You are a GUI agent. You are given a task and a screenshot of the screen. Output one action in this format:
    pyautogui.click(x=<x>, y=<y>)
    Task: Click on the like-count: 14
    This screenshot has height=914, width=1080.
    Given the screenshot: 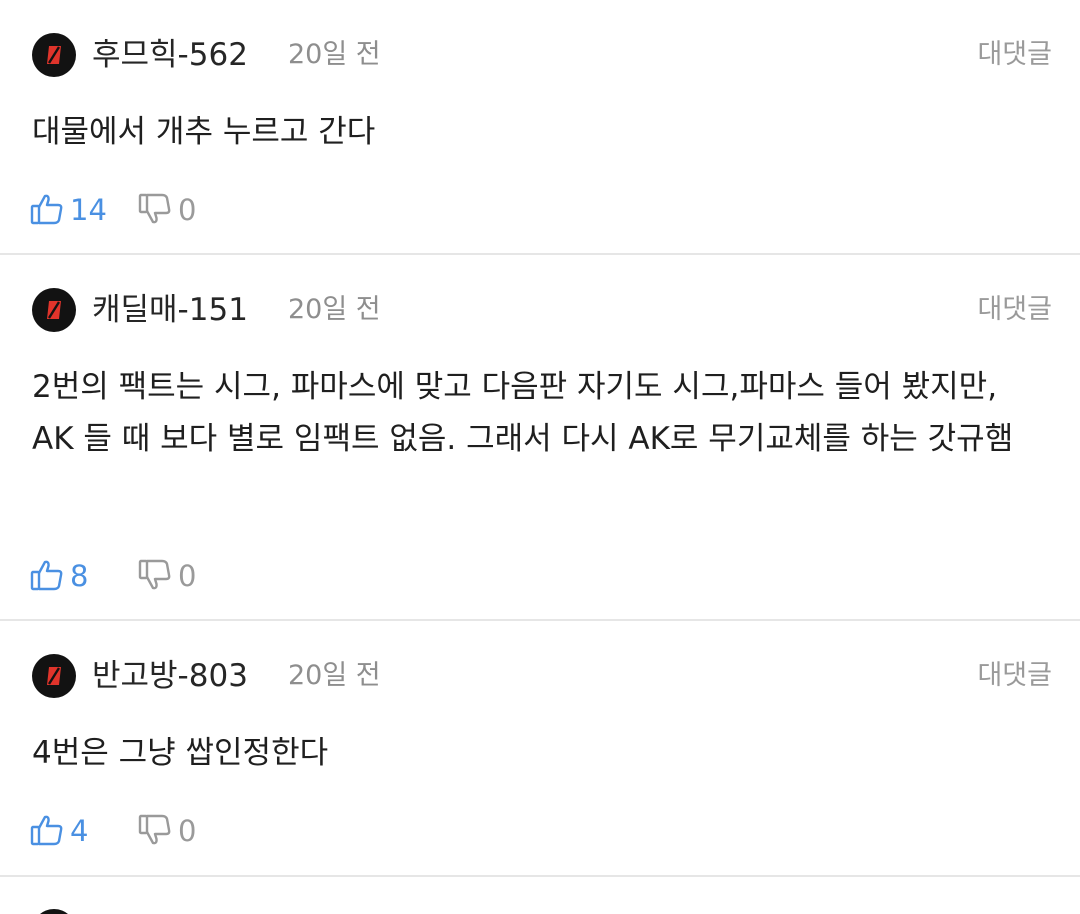 What is the action you would take?
    pyautogui.click(x=88, y=210)
    